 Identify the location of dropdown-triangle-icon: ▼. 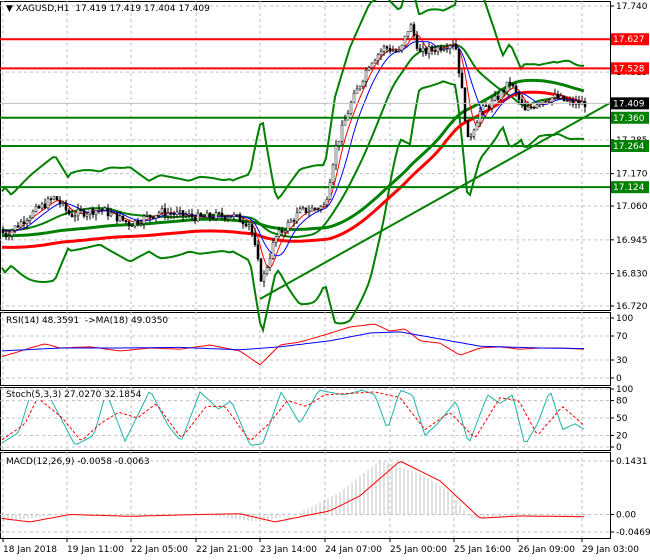
(11, 9).